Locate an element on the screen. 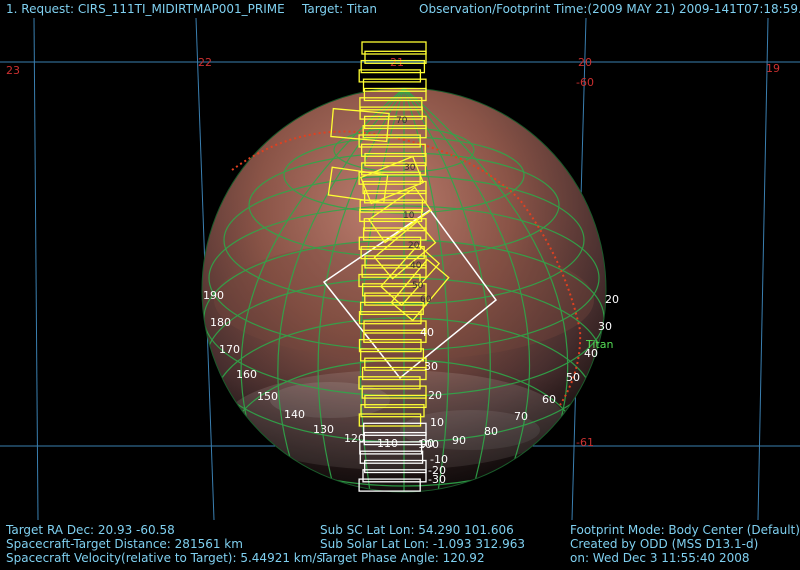 Image resolution: width=800 pixels, height=570 pixels. created-on: on: Wed Dec 3 11:55:40 2008 is located at coordinates (660, 558).